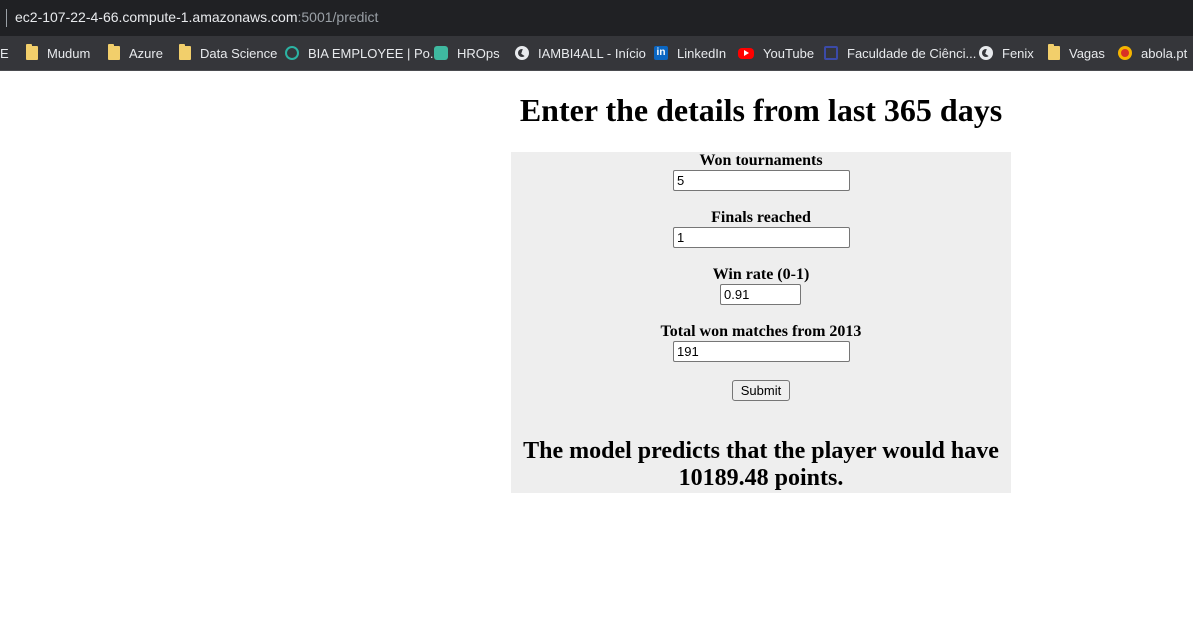  I want to click on finals-reached-label: Finals reached, so click(761, 217).